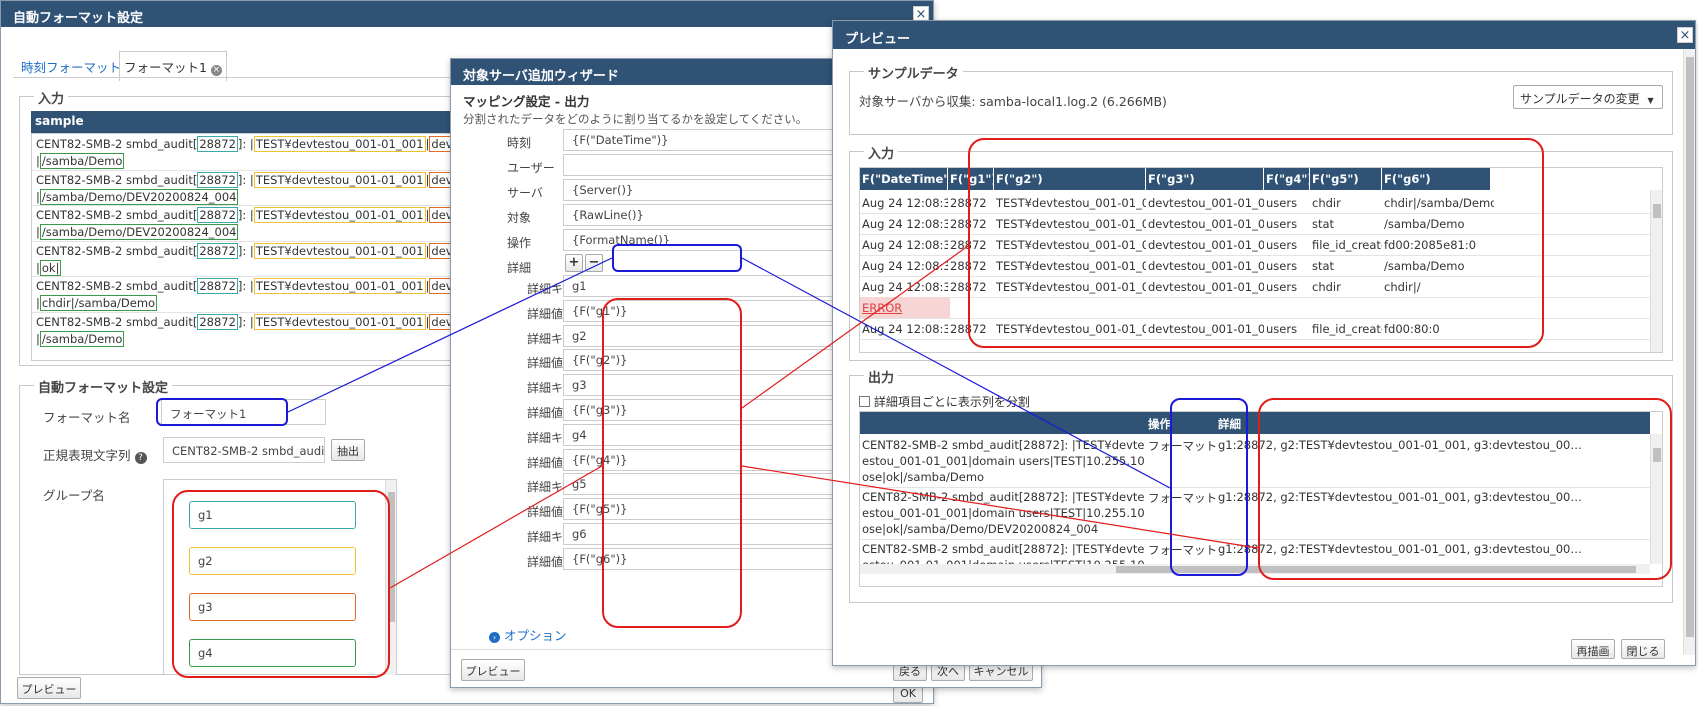 The image size is (1698, 706). What do you see at coordinates (531, 168) in the screenshot?
I see `field-label: ユーザー` at bounding box center [531, 168].